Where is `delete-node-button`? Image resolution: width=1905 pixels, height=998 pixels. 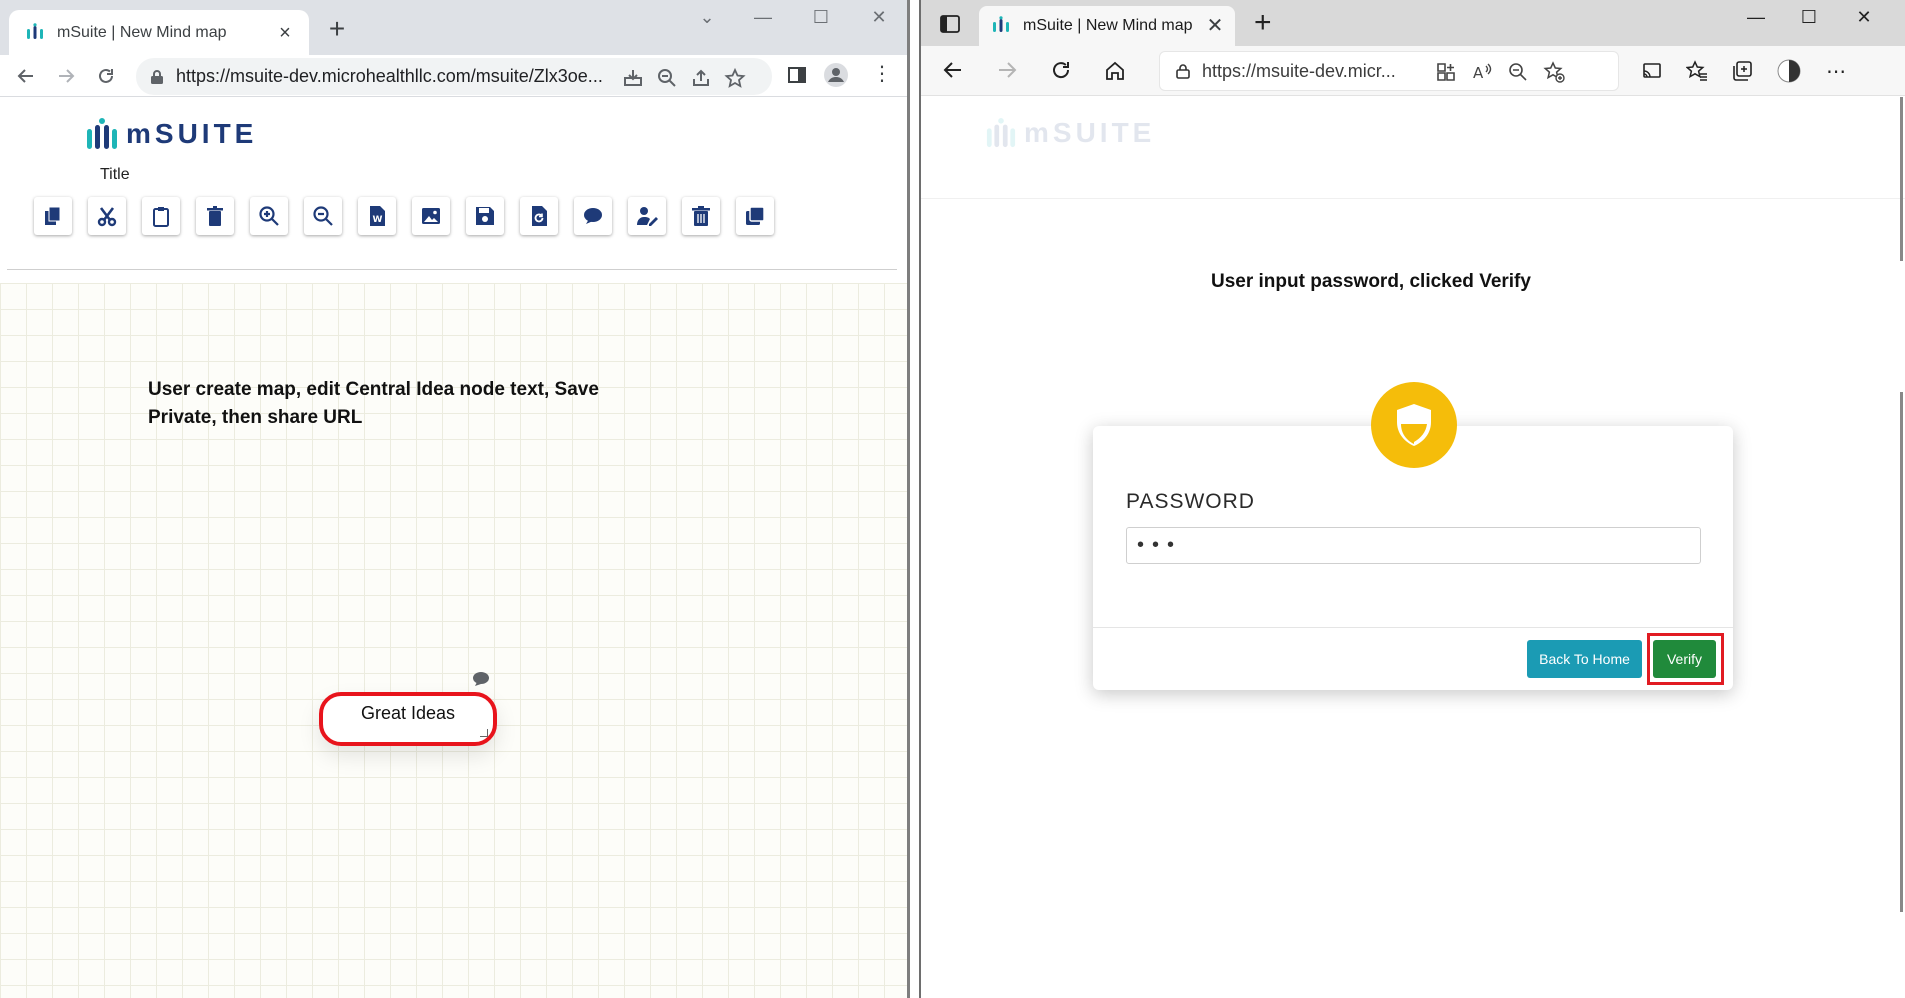 delete-node-button is located at coordinates (215, 216).